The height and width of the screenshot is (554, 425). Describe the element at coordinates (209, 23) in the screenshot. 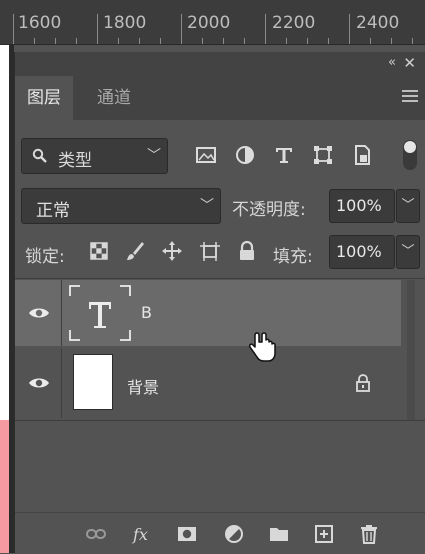

I see `ruler-label: 2000` at that location.